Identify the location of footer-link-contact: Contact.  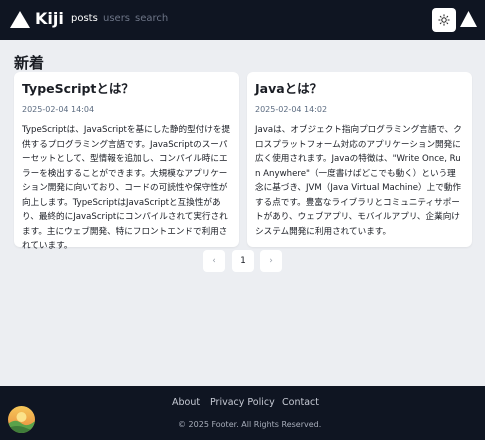
(300, 402).